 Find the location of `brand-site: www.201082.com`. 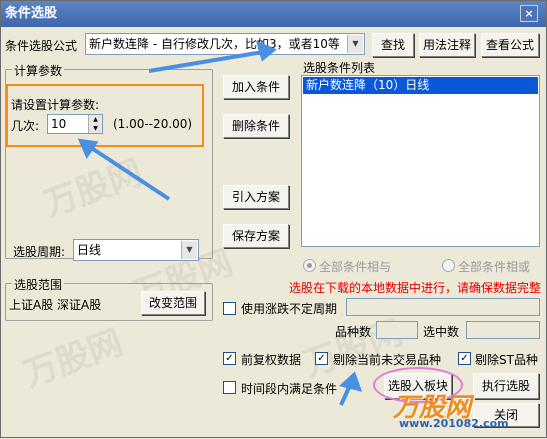

brand-site: www.201082.com is located at coordinates (454, 423).